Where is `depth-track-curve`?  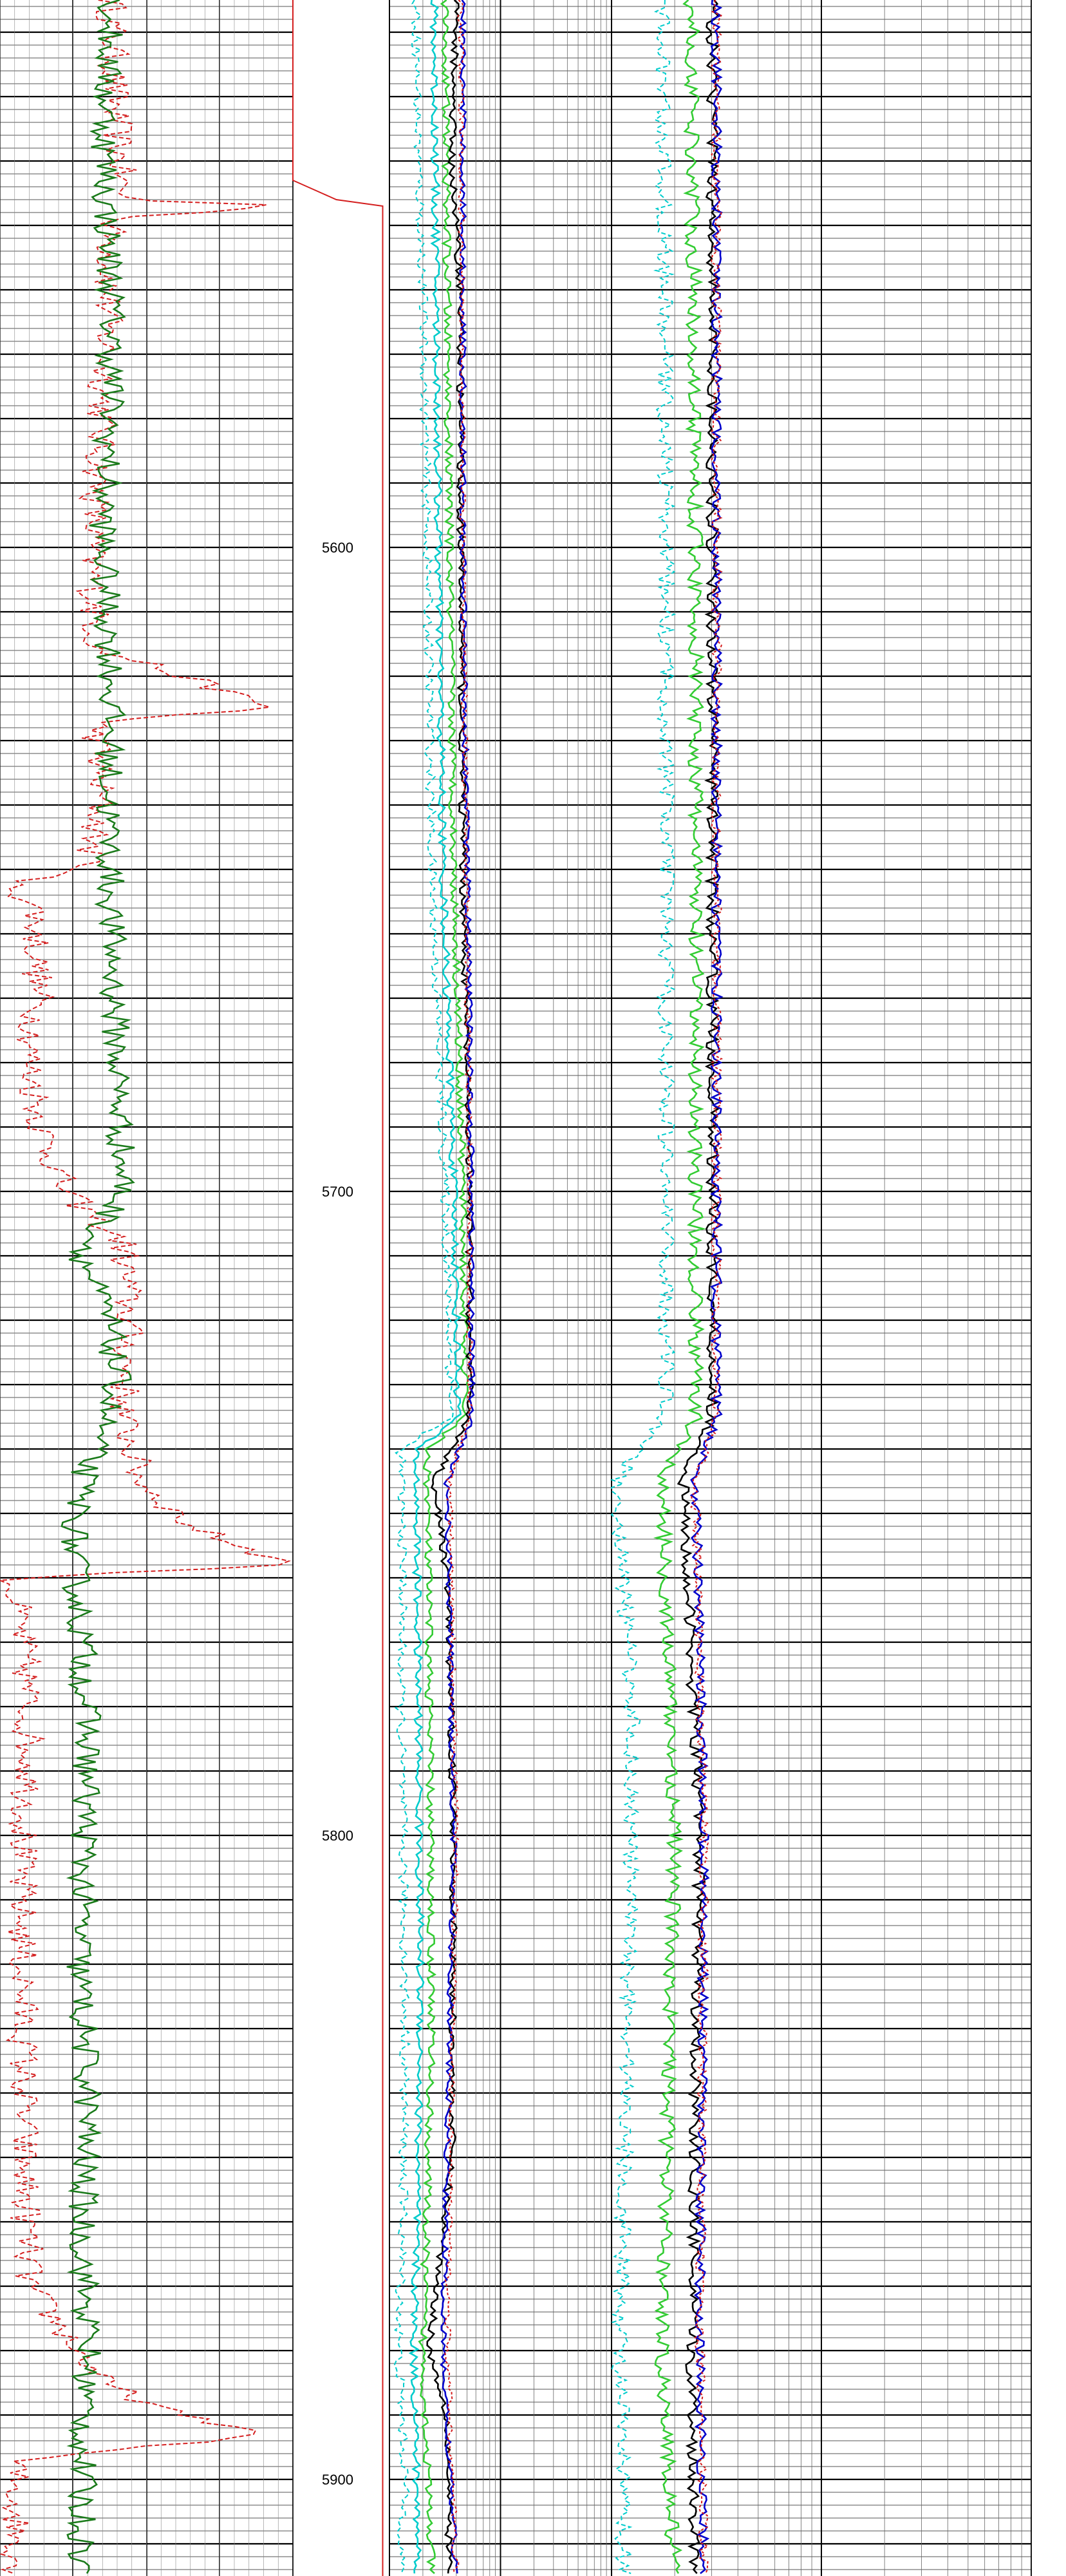 depth-track-curve is located at coordinates (338, 1288).